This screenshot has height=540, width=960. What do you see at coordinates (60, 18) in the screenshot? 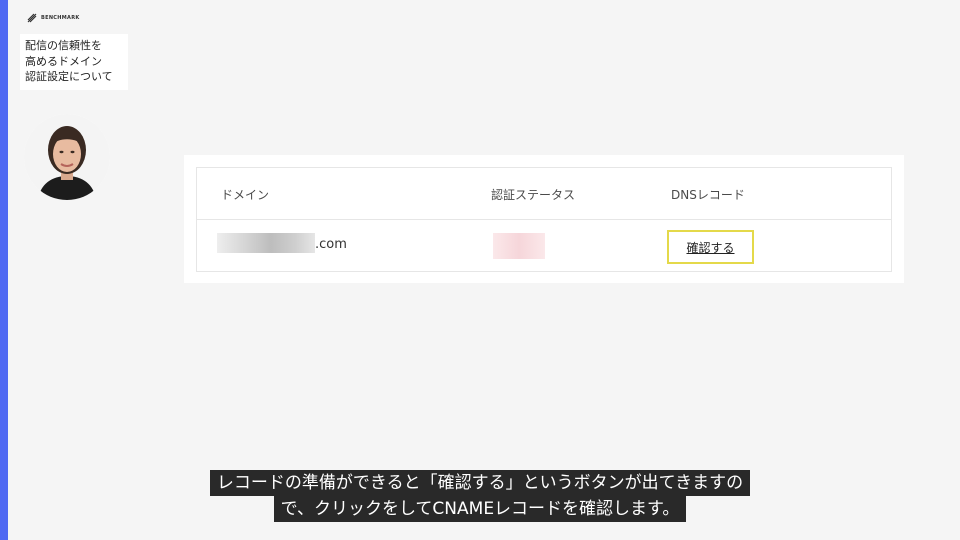
I see `brand-logo-text: BENCHMARK` at bounding box center [60, 18].